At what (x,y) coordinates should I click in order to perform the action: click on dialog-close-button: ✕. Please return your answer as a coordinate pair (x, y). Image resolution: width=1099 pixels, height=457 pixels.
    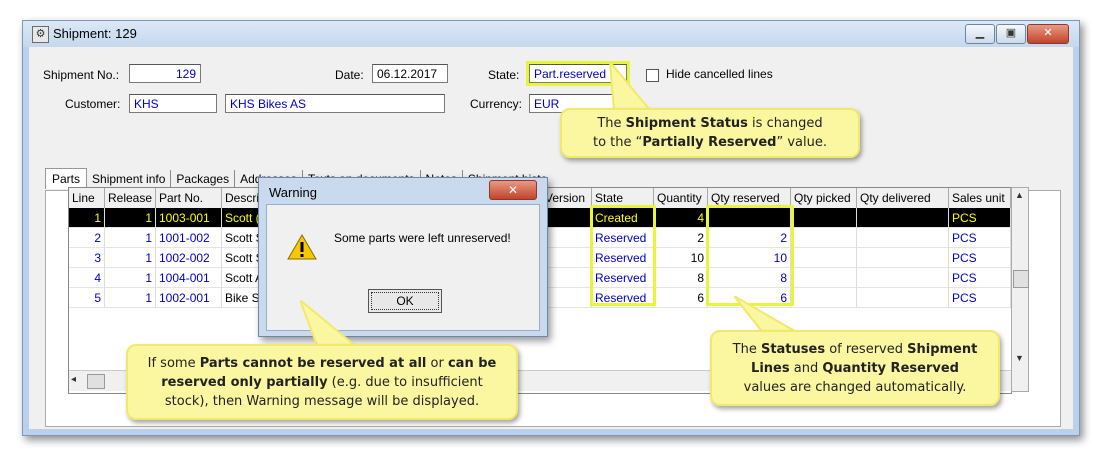
    Looking at the image, I should click on (513, 190).